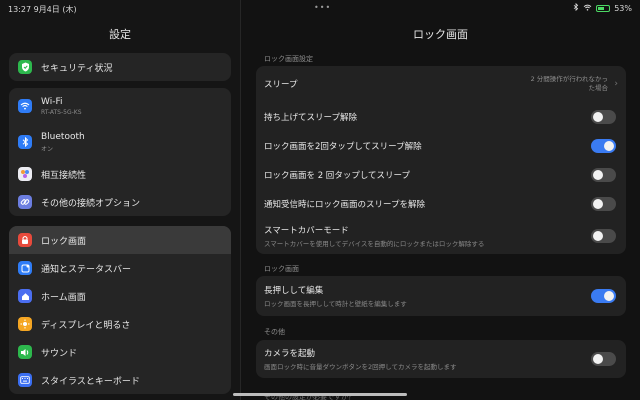 The height and width of the screenshot is (400, 640). What do you see at coordinates (569, 83) in the screenshot?
I see `sleep-value: 2 分間操作が行われなかった場合` at bounding box center [569, 83].